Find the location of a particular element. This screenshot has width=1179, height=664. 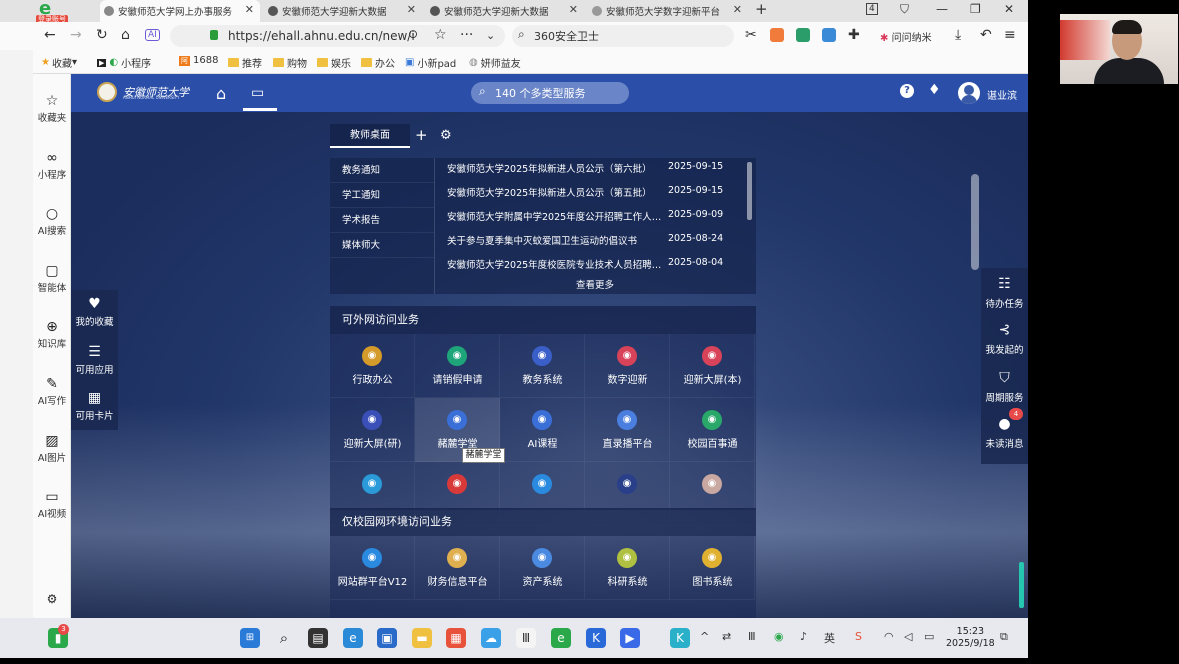

service-tile: ◉ AI课程 is located at coordinates (542, 430).